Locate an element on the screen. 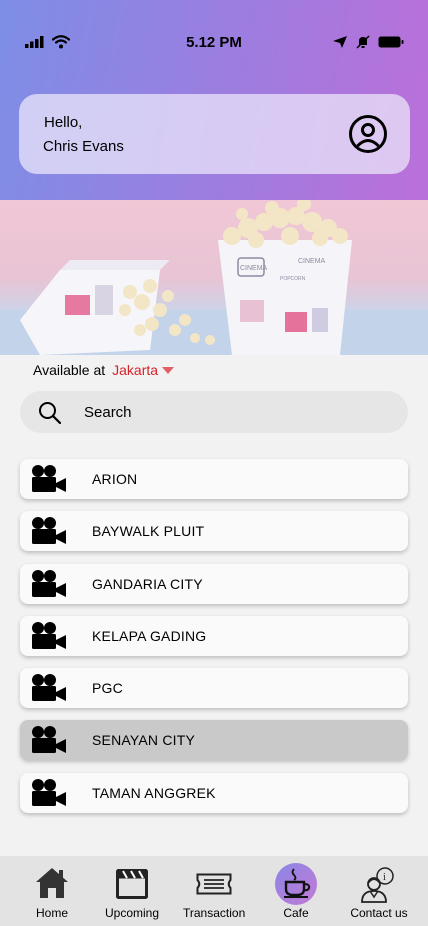 This screenshot has height=926, width=428. cinema-item-baywalk-pluit: BAYWALK PLUIT is located at coordinates (214, 531).